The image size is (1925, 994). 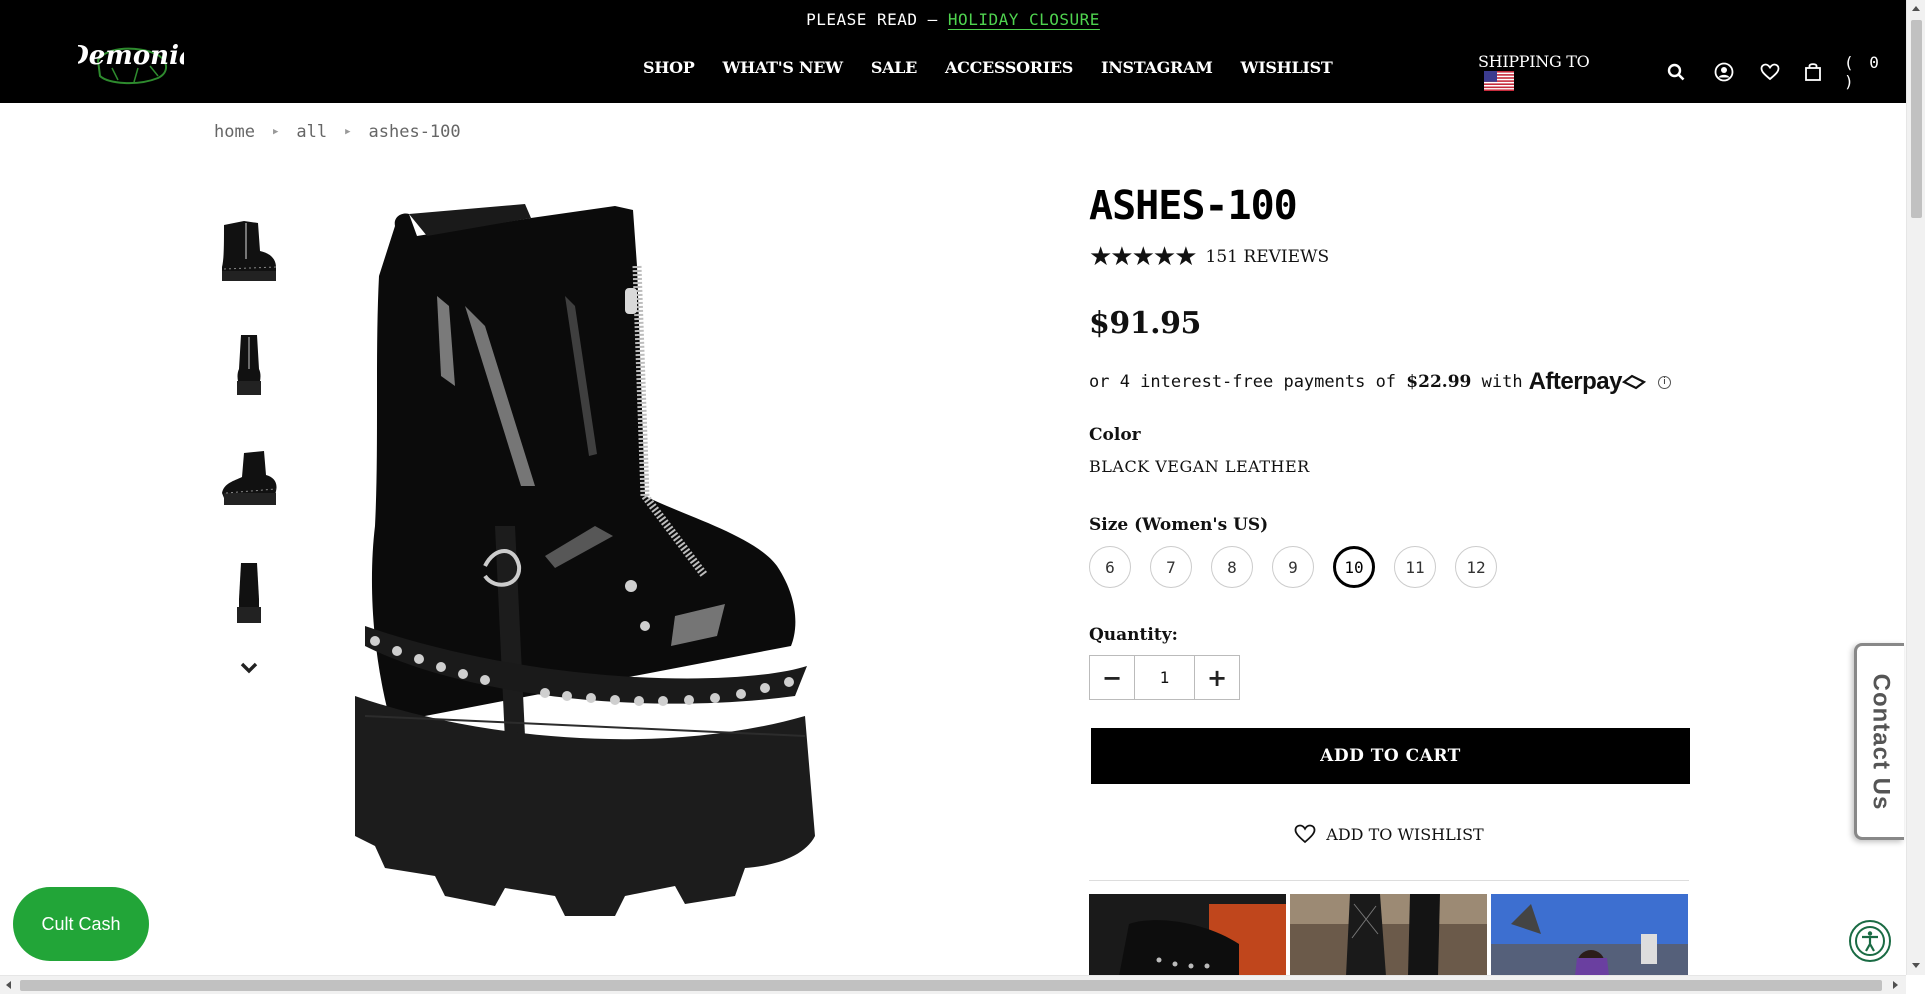 I want to click on reviews-count: 151 REVIEWS, so click(x=1268, y=257).